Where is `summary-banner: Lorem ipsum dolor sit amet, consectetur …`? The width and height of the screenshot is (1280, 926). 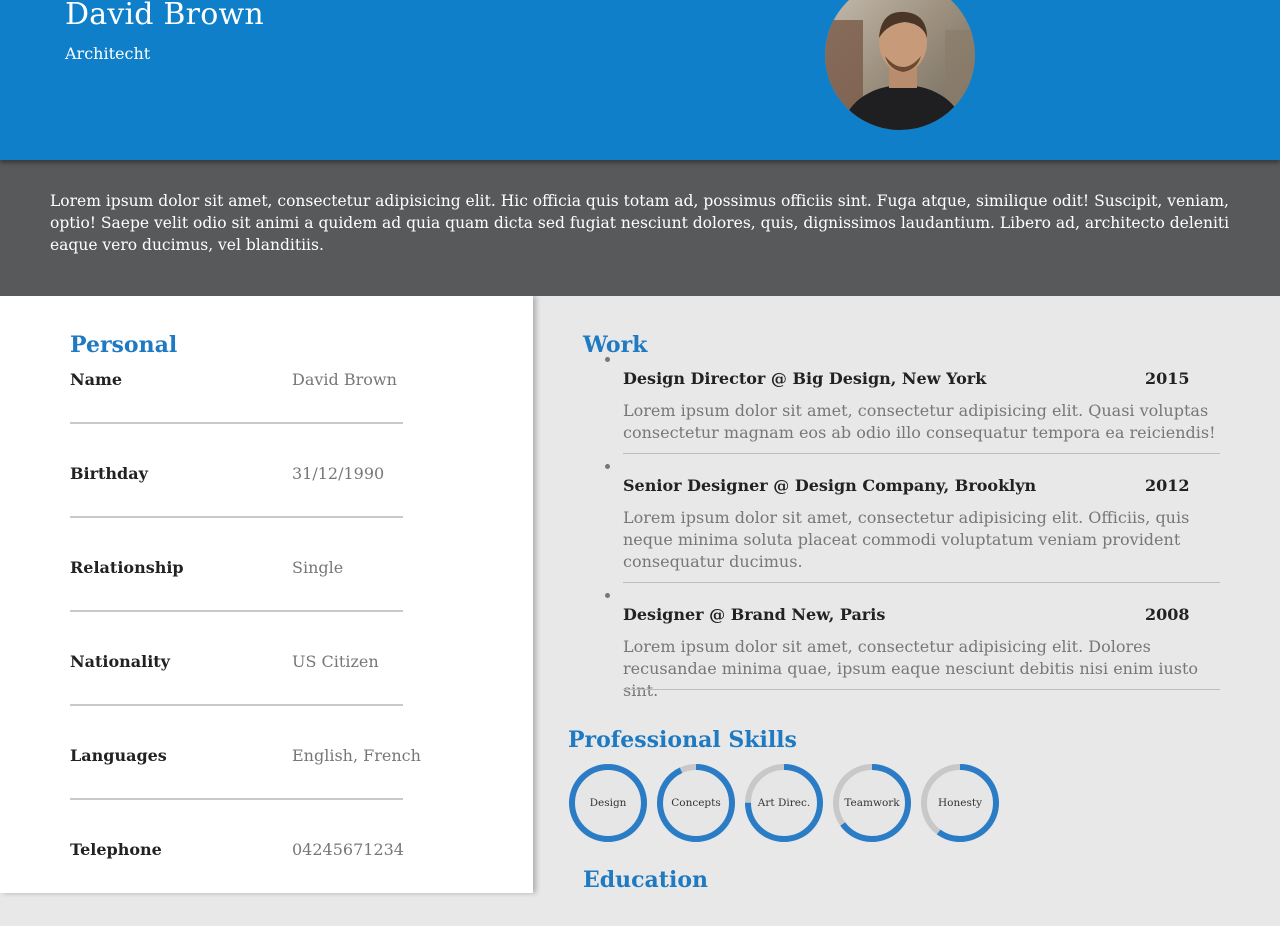 summary-banner: Lorem ipsum dolor sit amet, consectetur … is located at coordinates (640, 228).